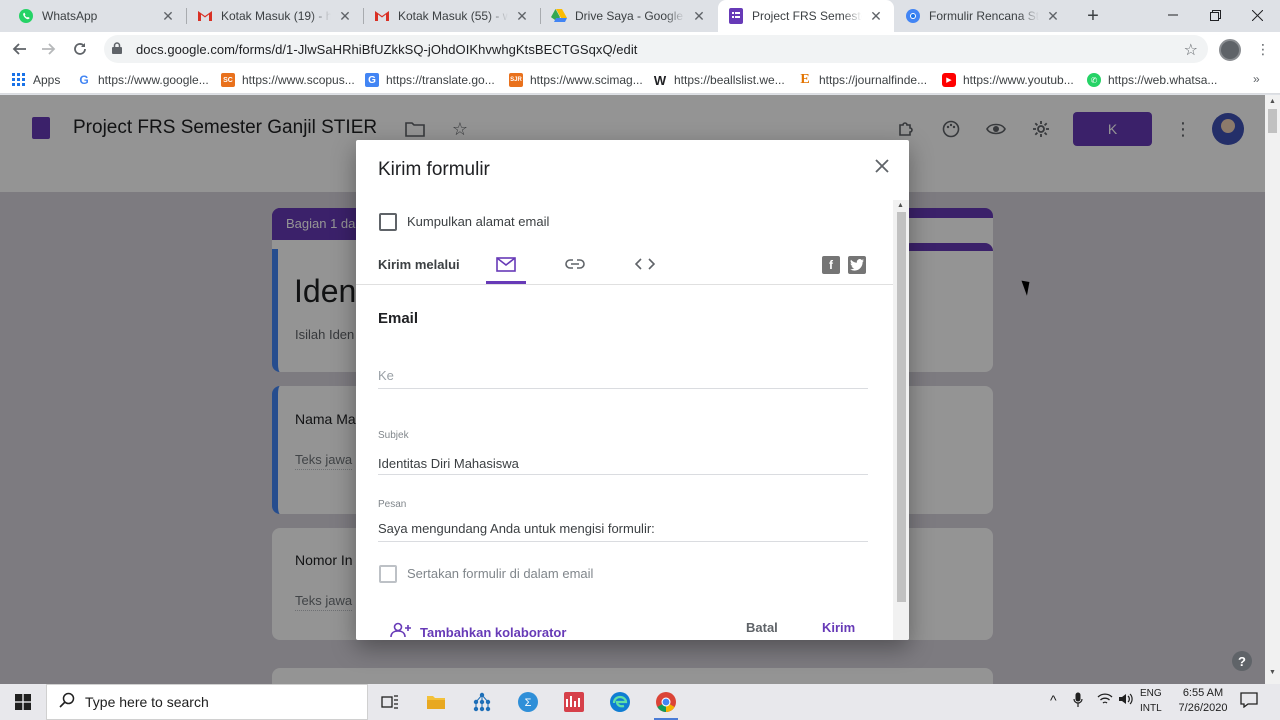 This screenshot has width=1280, height=720. I want to click on restore-icon, so click(1215, 15).